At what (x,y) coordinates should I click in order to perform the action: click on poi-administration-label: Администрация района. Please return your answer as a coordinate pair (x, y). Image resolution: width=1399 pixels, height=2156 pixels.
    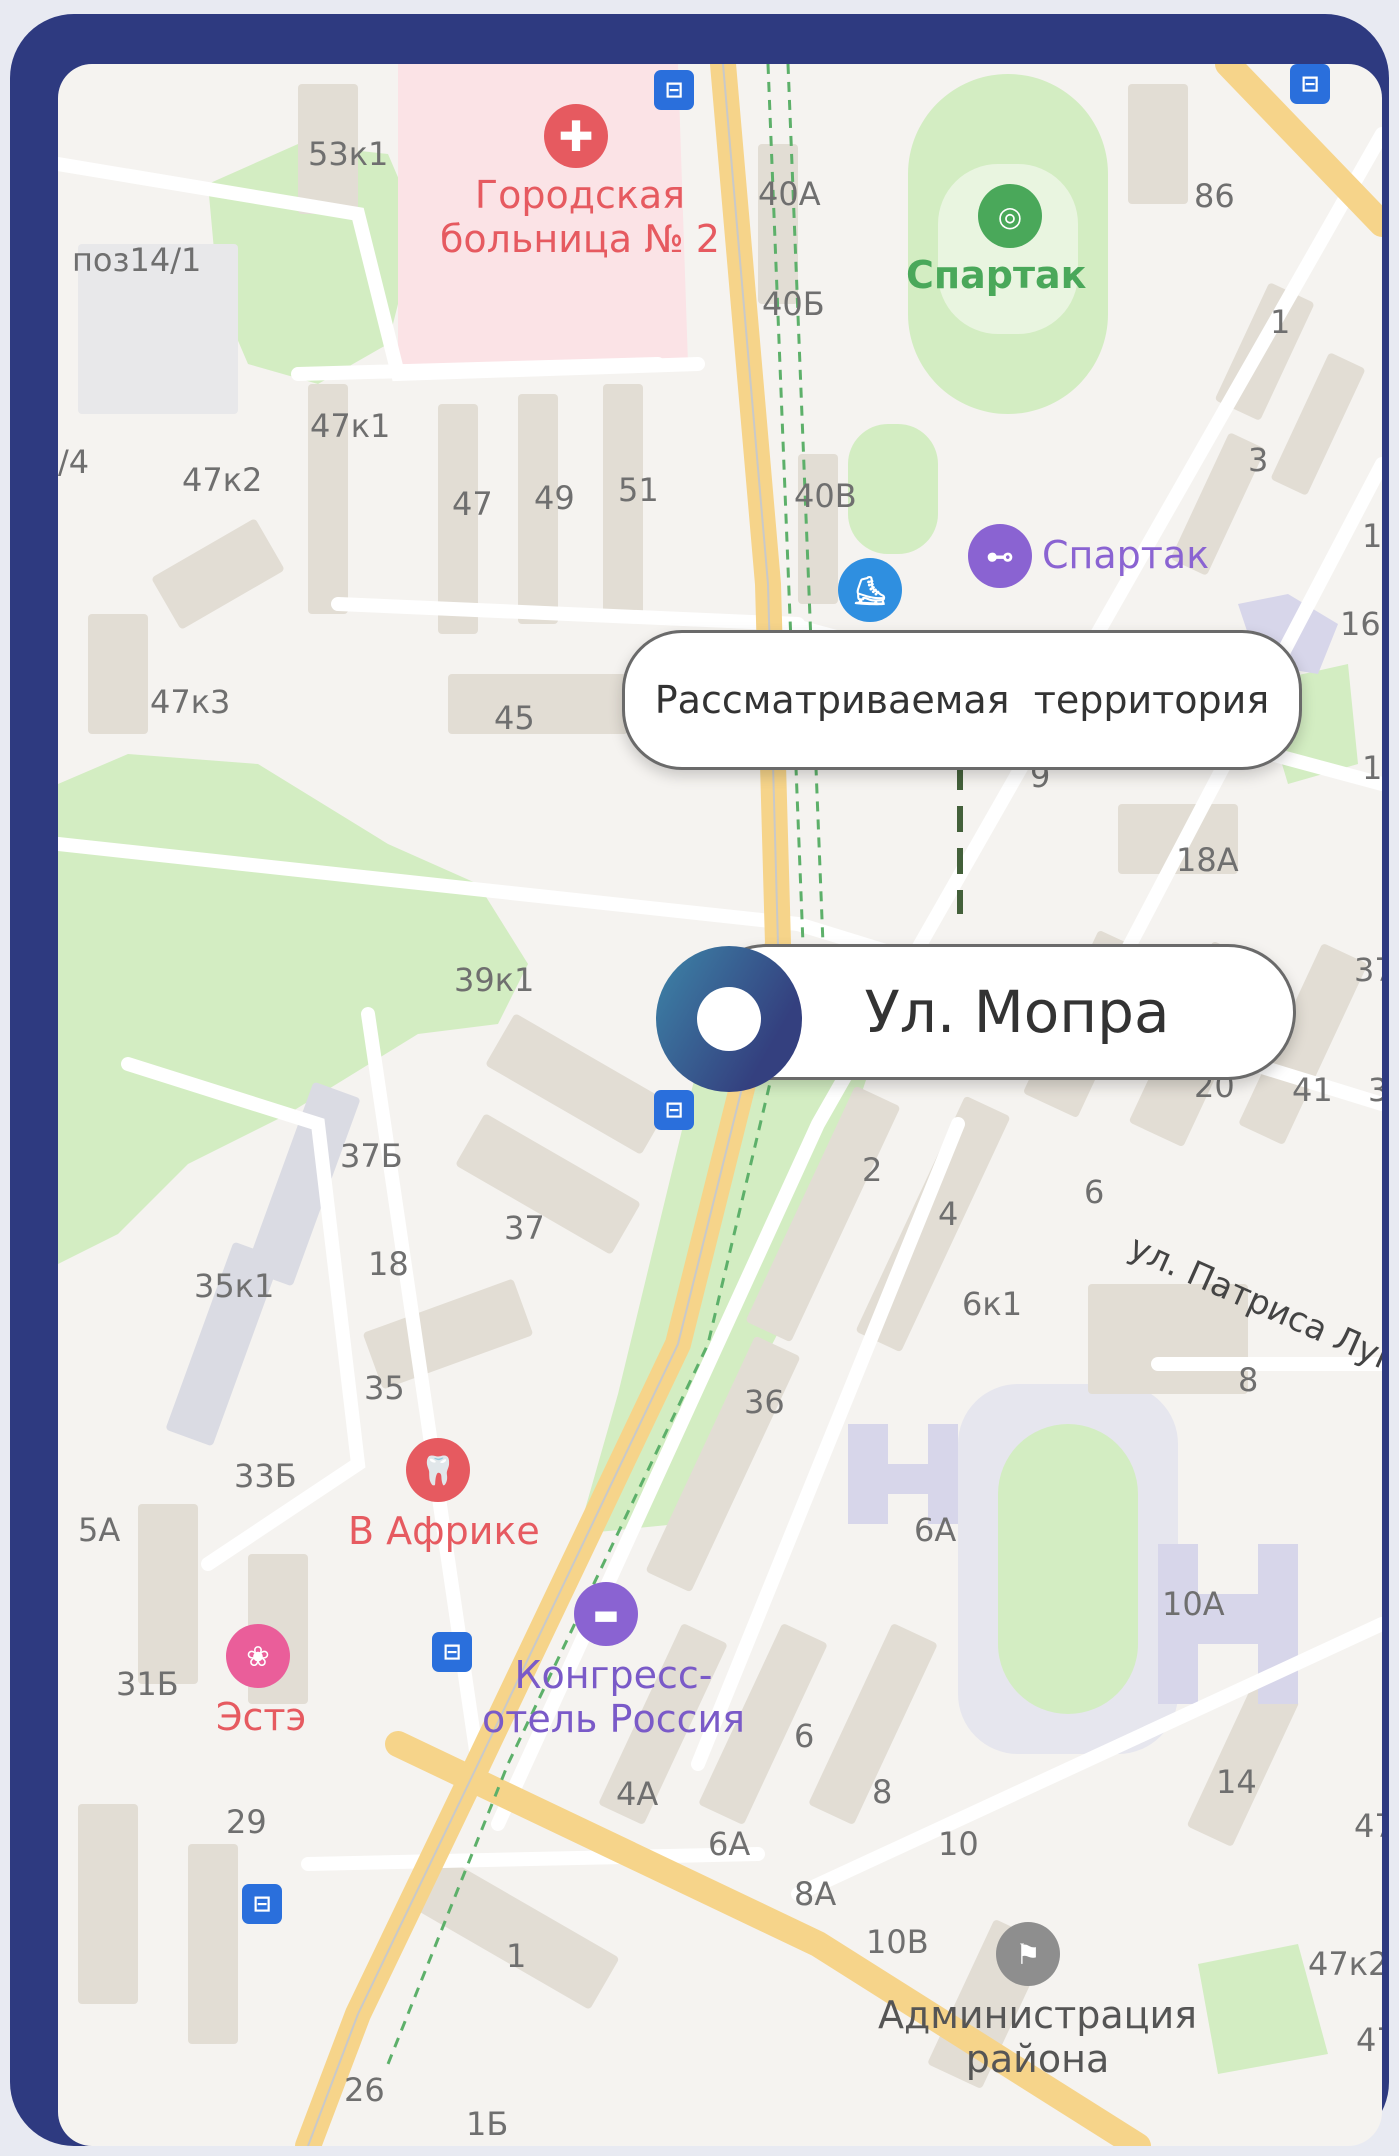
    Looking at the image, I should click on (1037, 2037).